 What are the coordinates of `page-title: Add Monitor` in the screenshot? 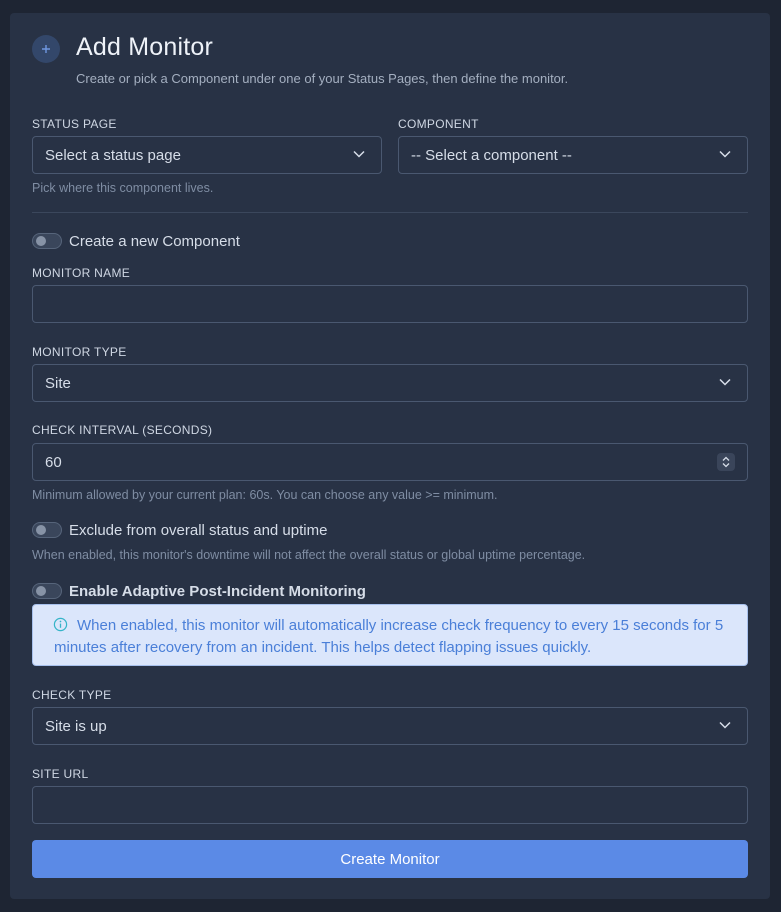 It's located at (144, 47).